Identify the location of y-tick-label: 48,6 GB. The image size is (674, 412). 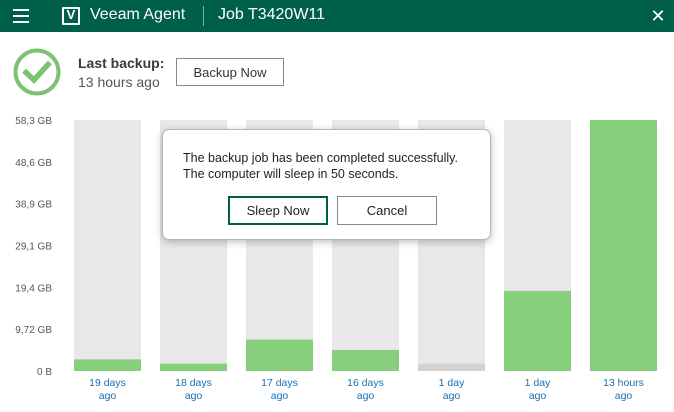
(33, 163).